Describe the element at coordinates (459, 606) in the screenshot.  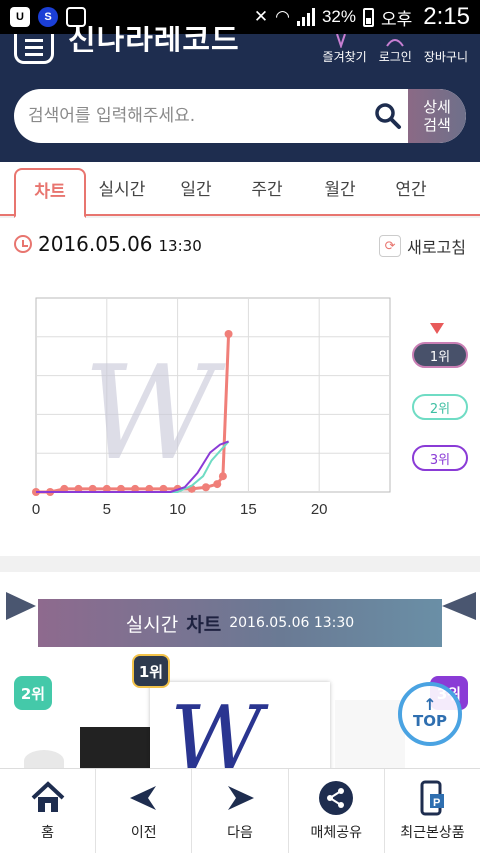
I see `ribbon-right-tail` at that location.